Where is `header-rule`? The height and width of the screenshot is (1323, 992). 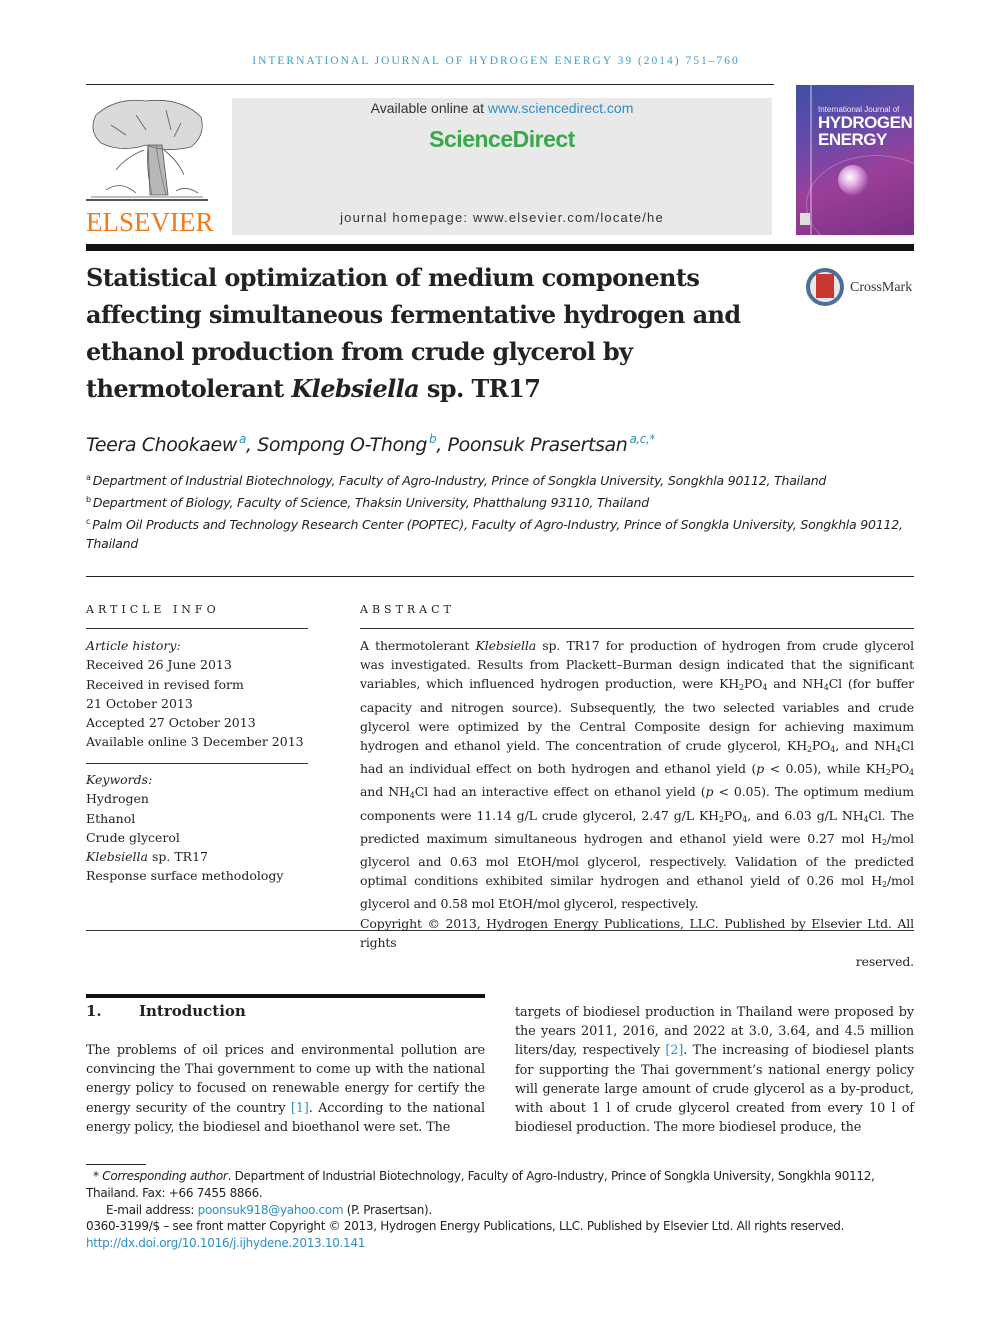
header-rule is located at coordinates (430, 84).